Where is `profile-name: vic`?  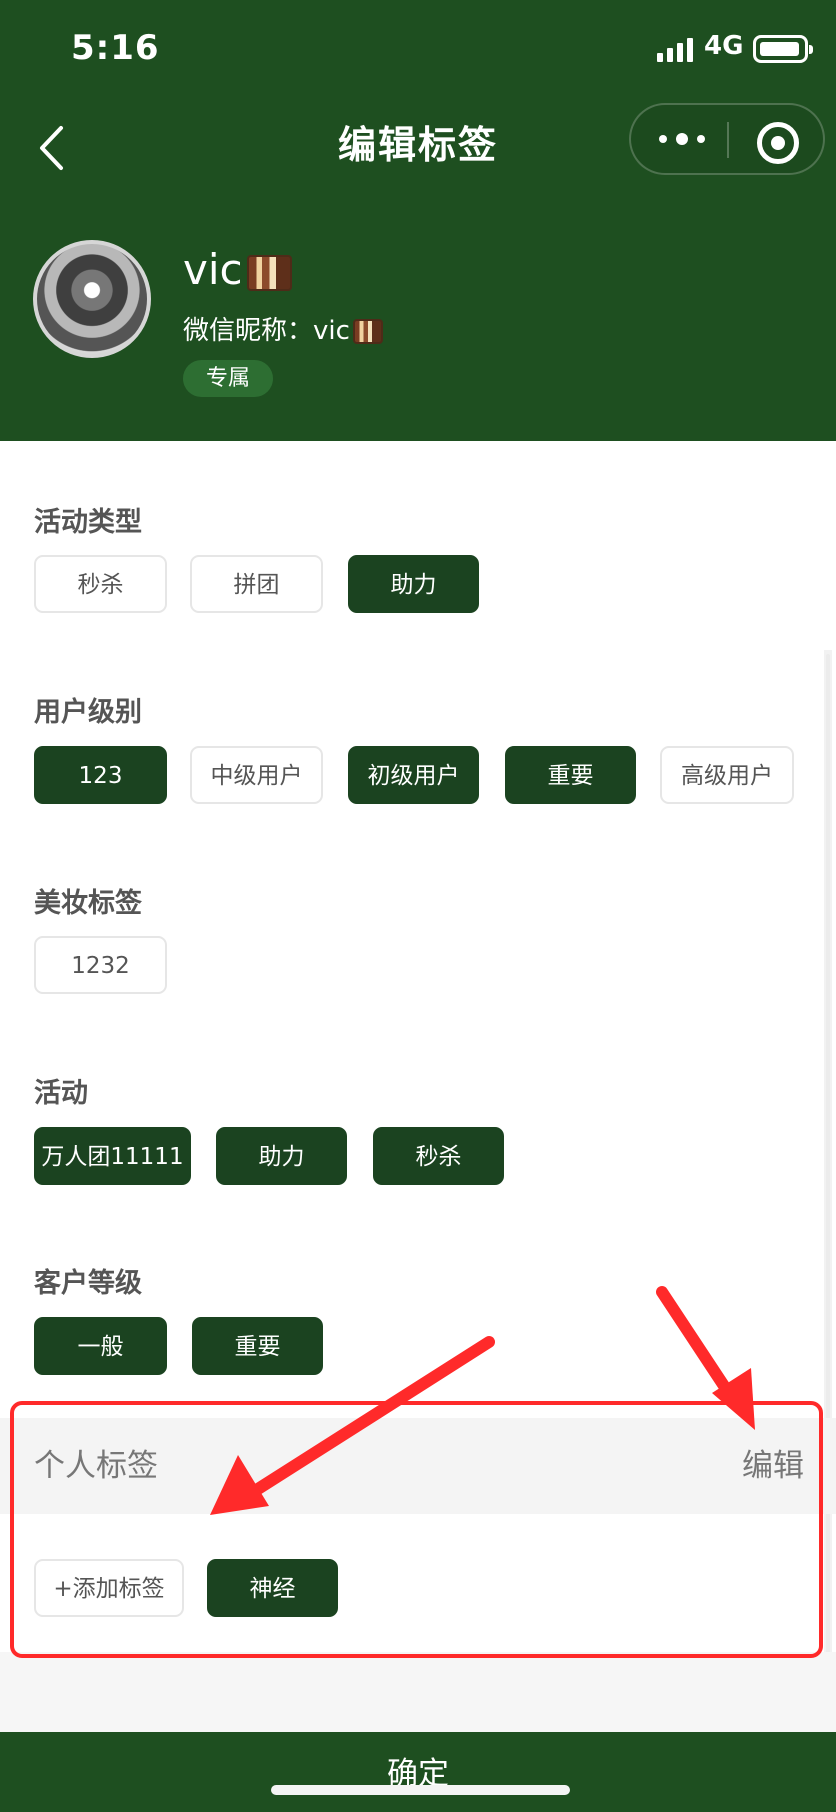 profile-name: vic is located at coordinates (237, 270).